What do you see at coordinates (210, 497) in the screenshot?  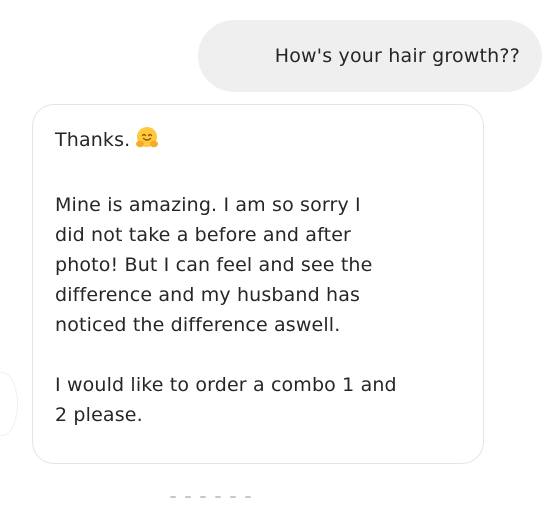 I see `typing-indicator` at bounding box center [210, 497].